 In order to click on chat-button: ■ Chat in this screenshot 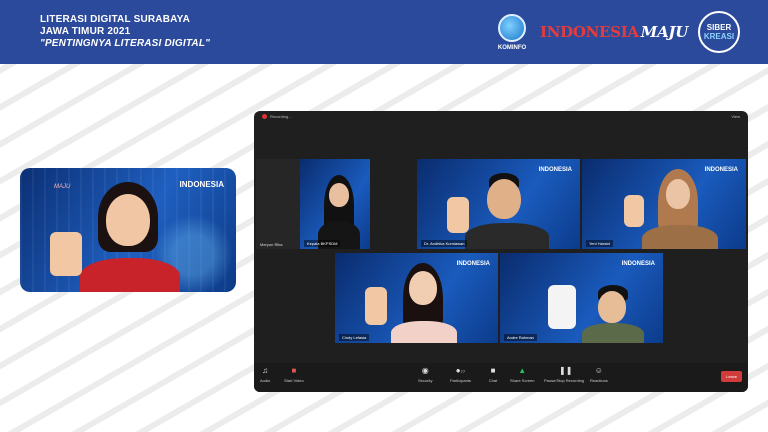, I will do `click(493, 375)`.